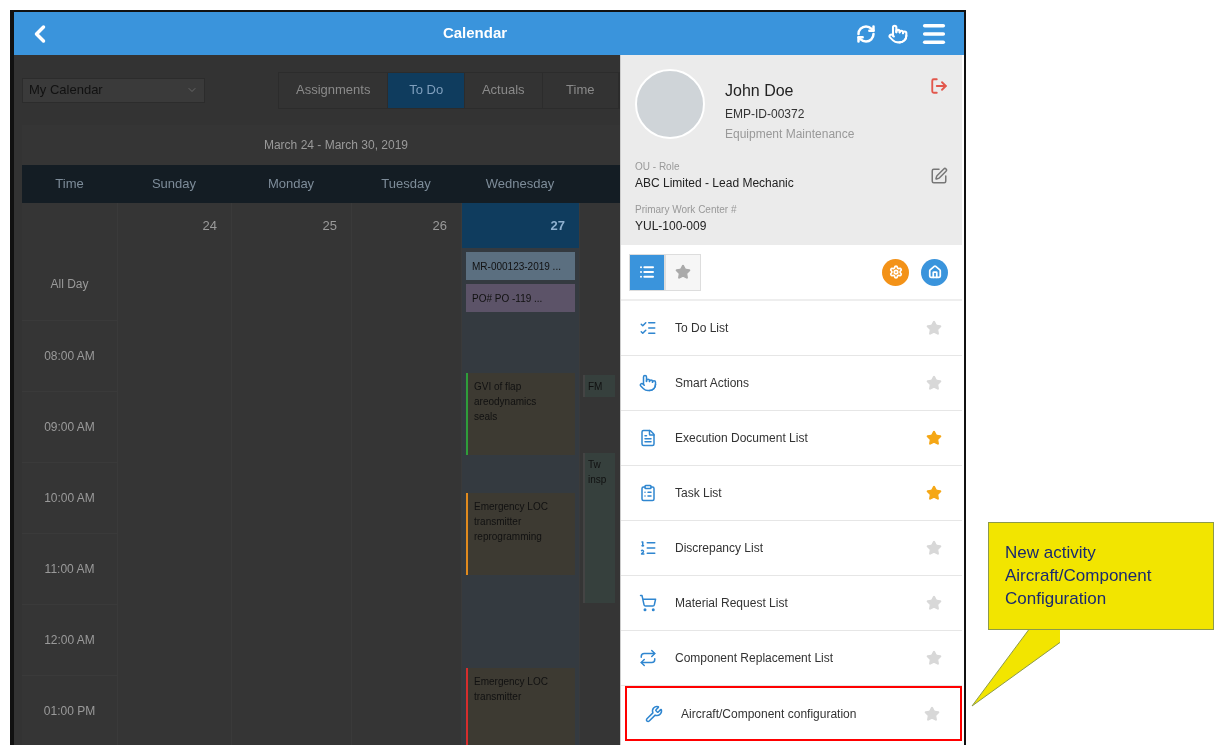 The height and width of the screenshot is (745, 1225). Describe the element at coordinates (713, 383) in the screenshot. I see `menu-item-label: Smart Actions` at that location.